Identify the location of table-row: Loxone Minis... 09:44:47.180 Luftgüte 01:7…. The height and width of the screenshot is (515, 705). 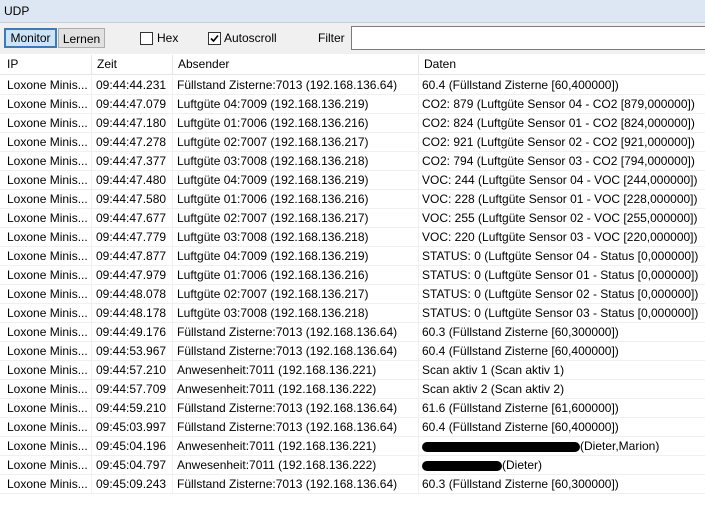
(352, 123).